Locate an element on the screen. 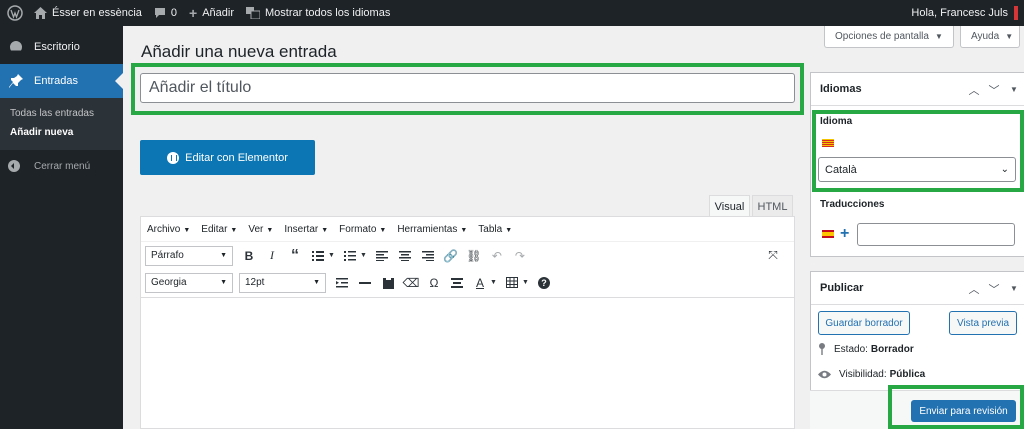 The image size is (1024, 429). align-left-icon is located at coordinates (382, 256).